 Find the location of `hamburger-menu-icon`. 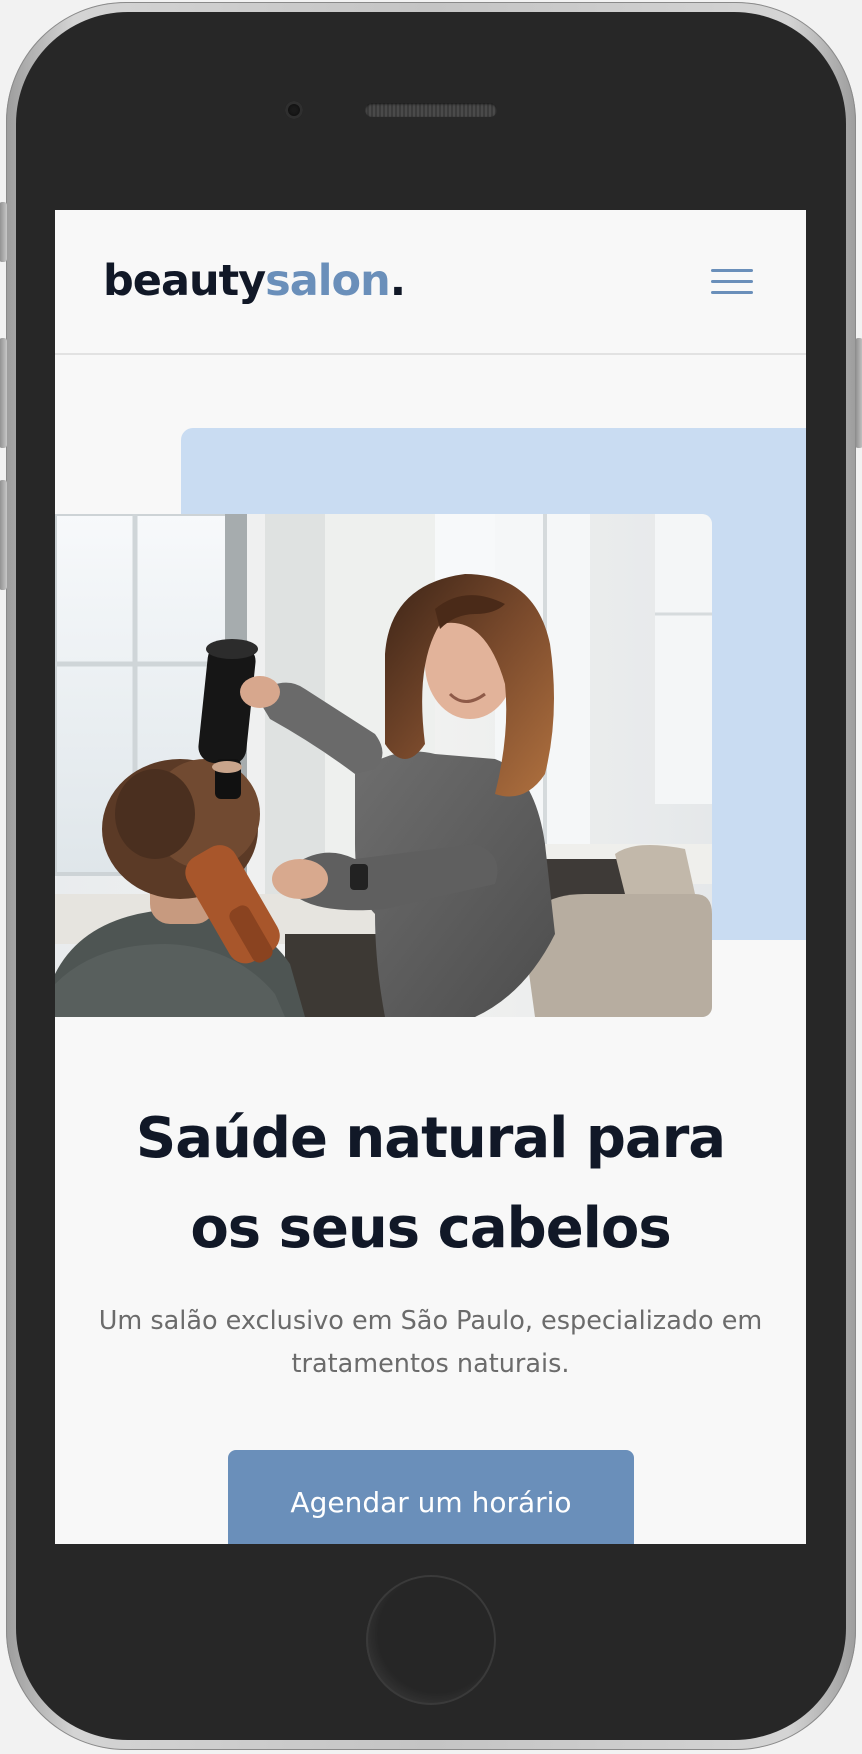

hamburger-menu-icon is located at coordinates (733, 282).